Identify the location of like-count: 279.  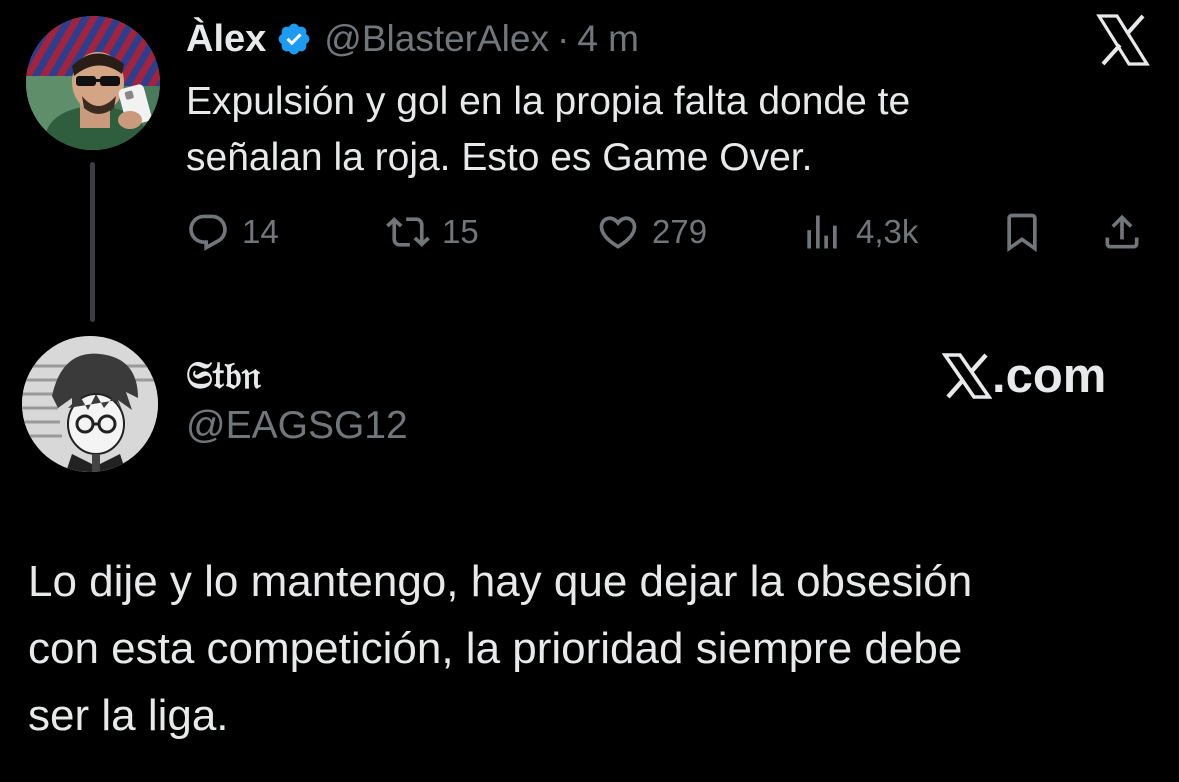
(680, 231).